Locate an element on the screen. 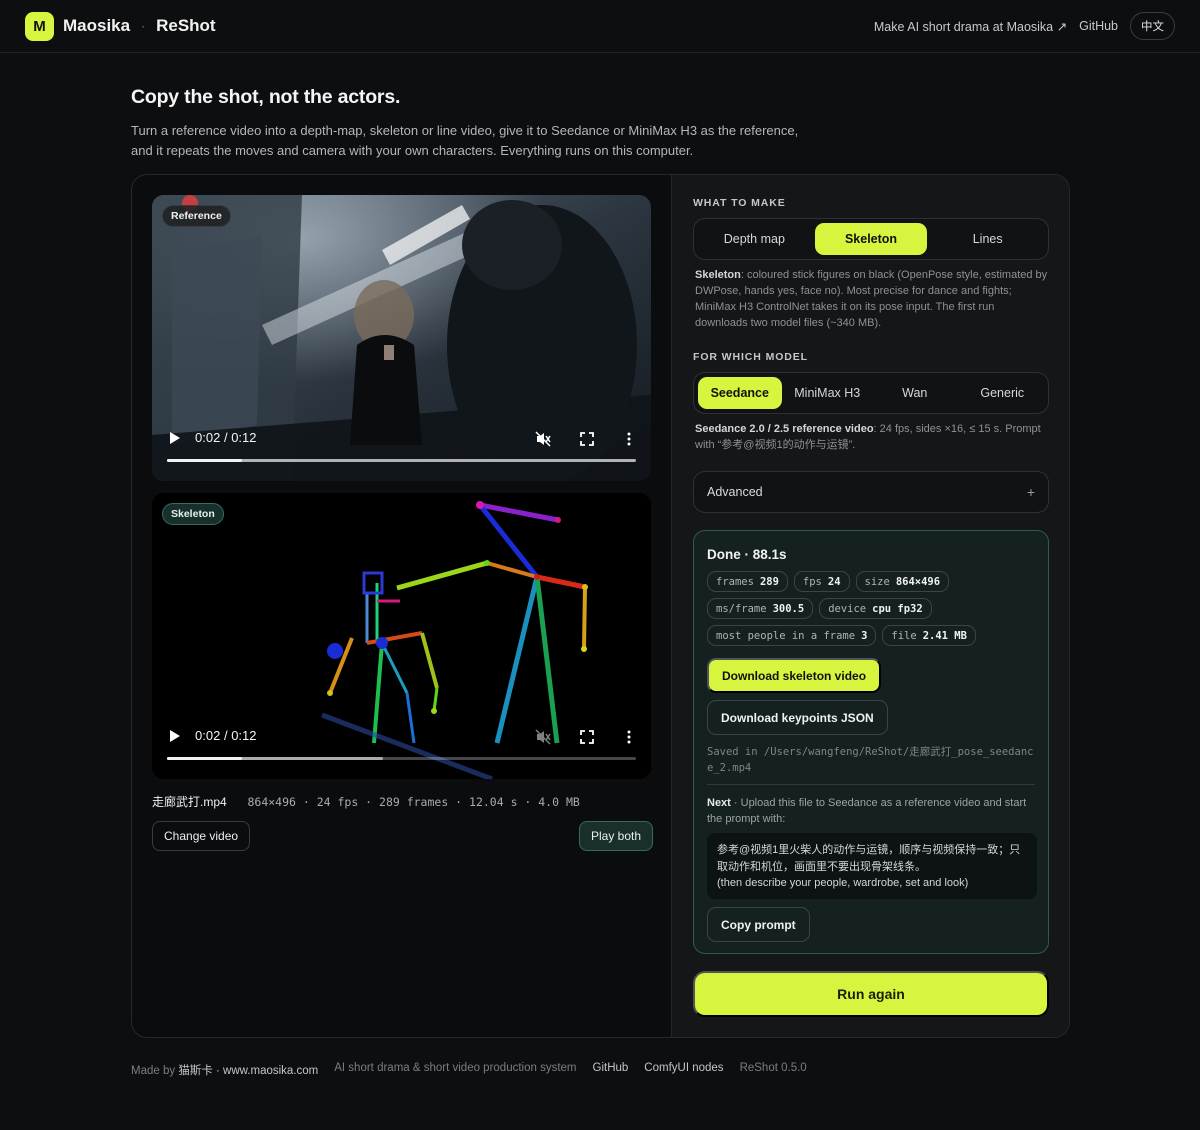 The height and width of the screenshot is (1130, 1200). stat-value: 289 is located at coordinates (769, 581).